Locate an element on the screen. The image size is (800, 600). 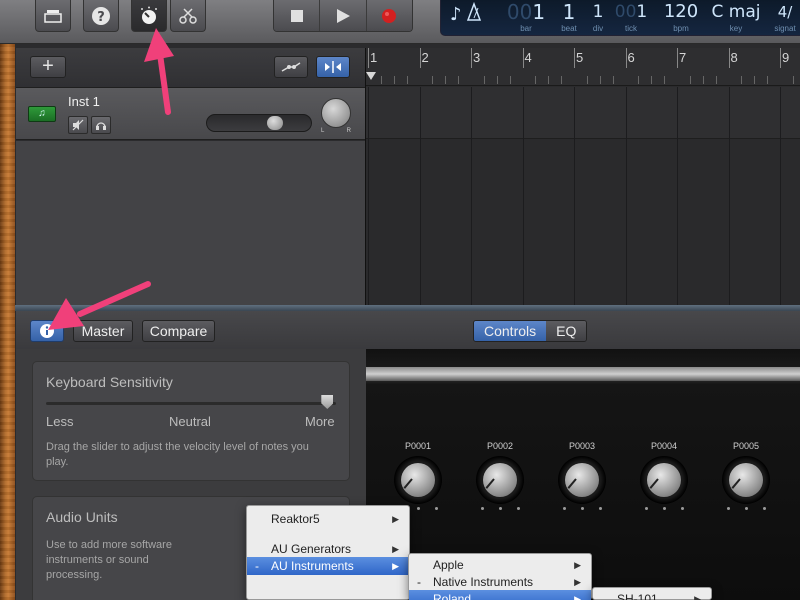
playhead is located at coordinates (371, 76).